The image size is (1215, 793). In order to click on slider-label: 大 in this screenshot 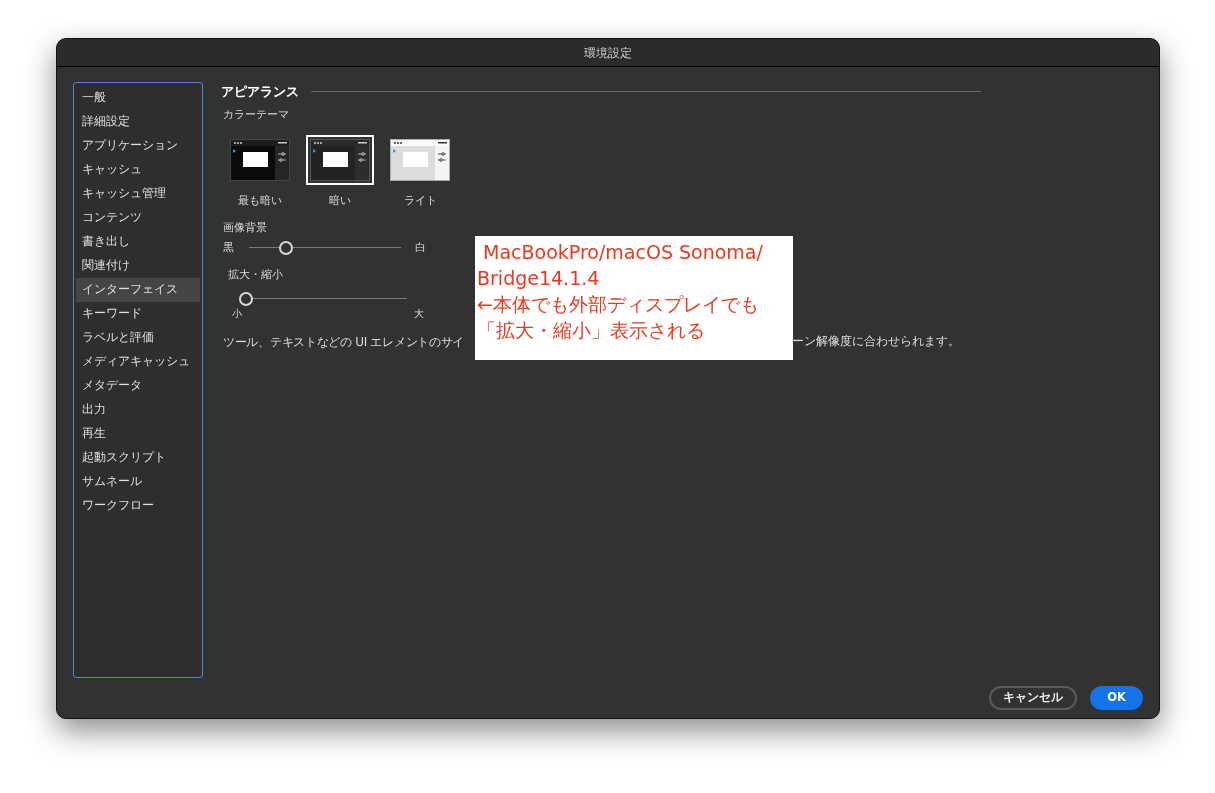, I will do `click(419, 314)`.